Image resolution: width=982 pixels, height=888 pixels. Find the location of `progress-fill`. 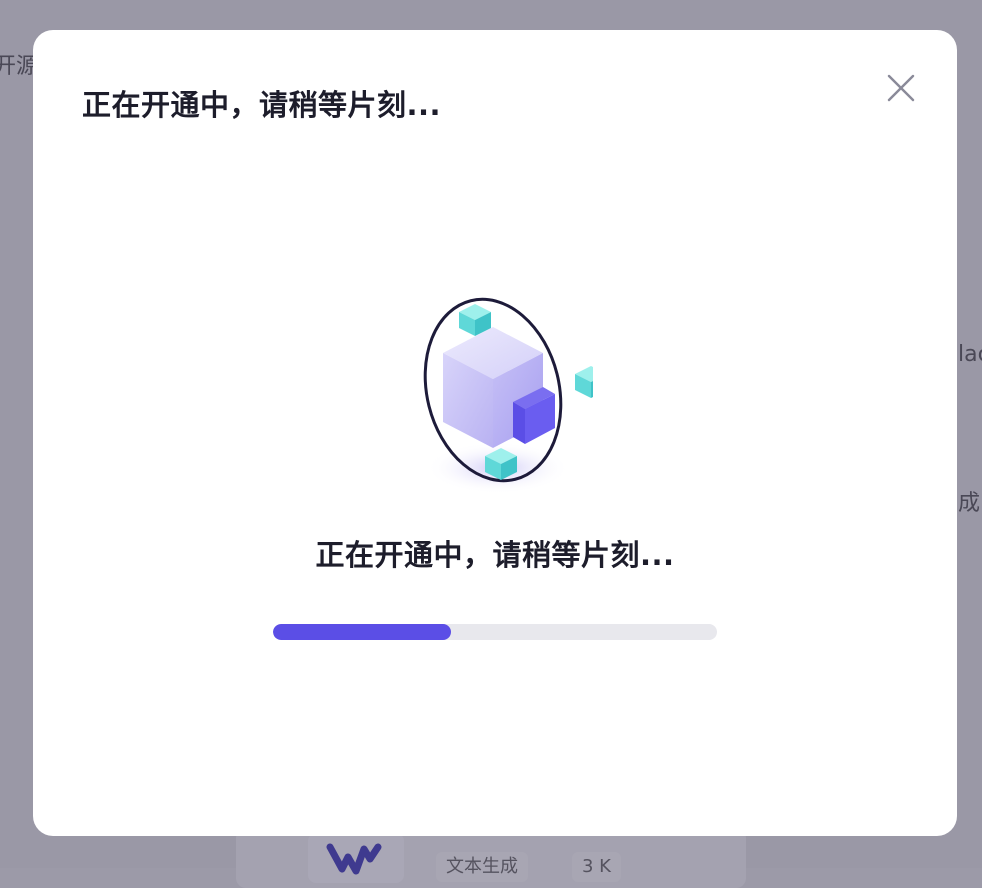

progress-fill is located at coordinates (362, 632).